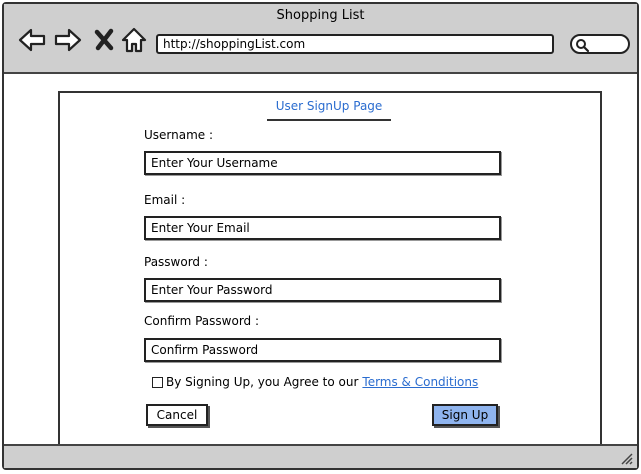  Describe the element at coordinates (176, 262) in the screenshot. I see `password-label: Password :` at that location.